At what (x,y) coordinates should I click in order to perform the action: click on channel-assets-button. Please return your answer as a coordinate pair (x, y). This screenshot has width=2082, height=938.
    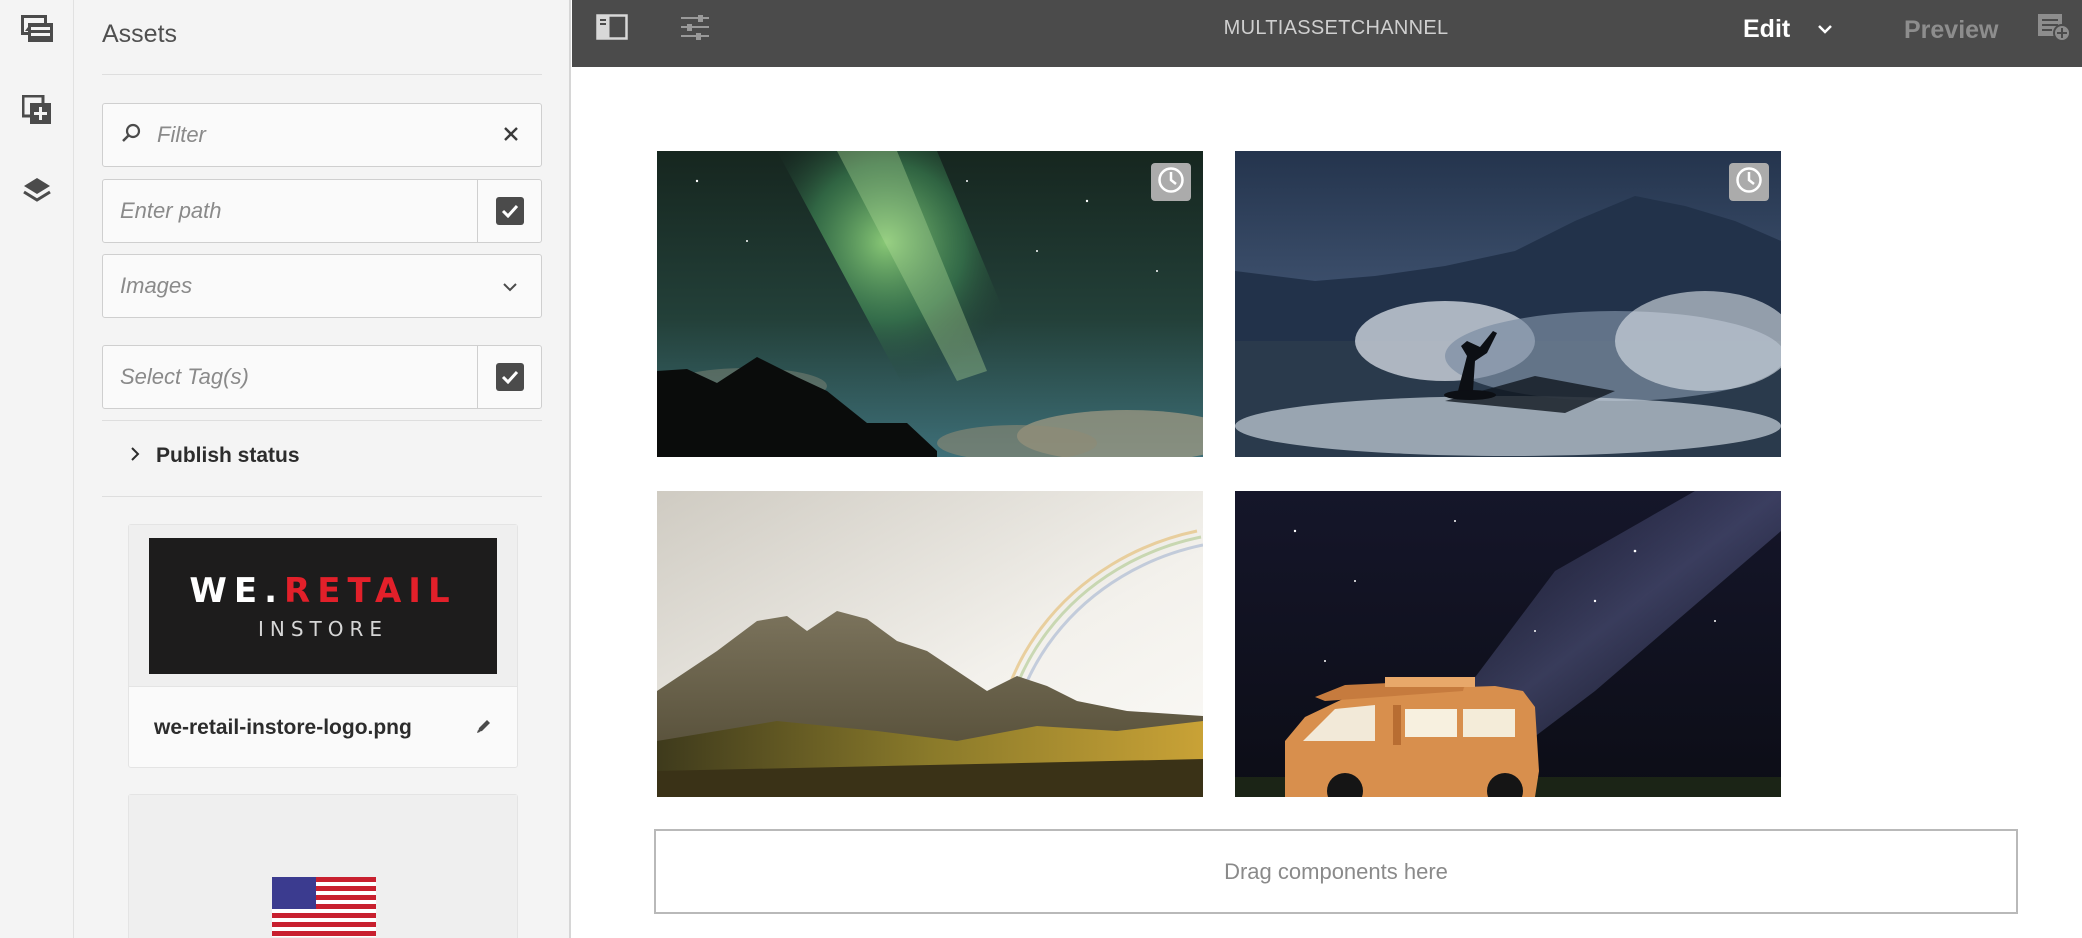
    Looking at the image, I should click on (37, 30).